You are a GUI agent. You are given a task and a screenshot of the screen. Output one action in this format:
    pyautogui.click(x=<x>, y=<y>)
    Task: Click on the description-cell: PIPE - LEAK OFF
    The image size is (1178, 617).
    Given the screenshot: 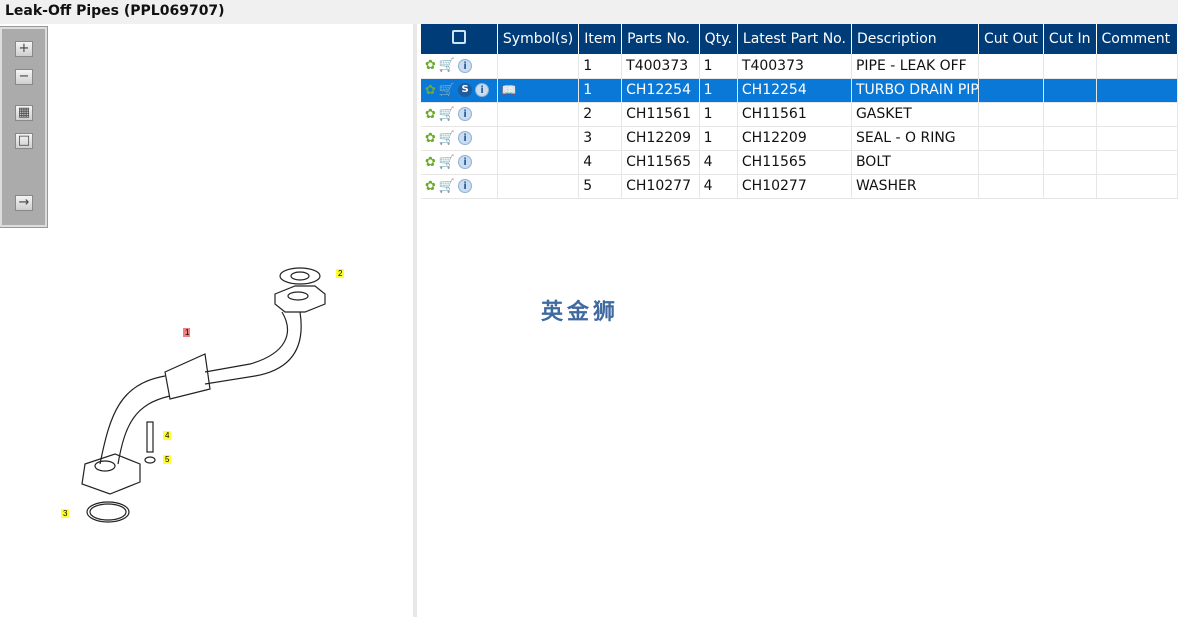 What is the action you would take?
    pyautogui.click(x=915, y=66)
    